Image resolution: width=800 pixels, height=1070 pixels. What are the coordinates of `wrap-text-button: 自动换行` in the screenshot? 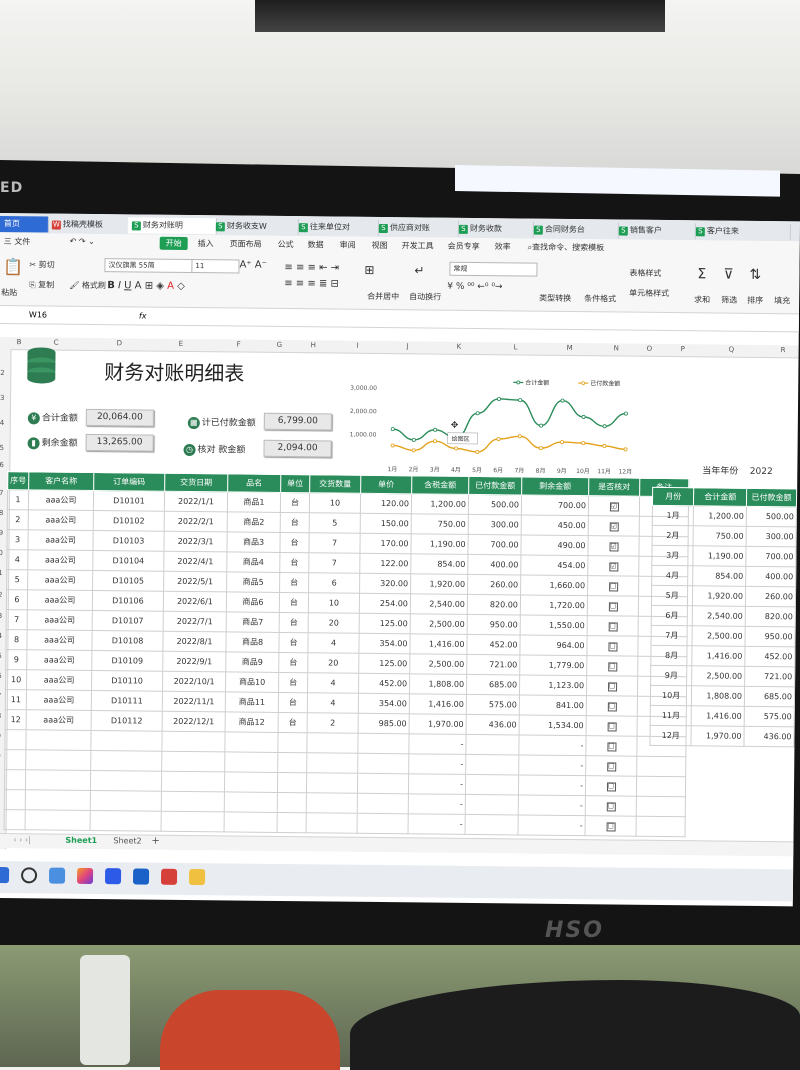 It's located at (425, 296).